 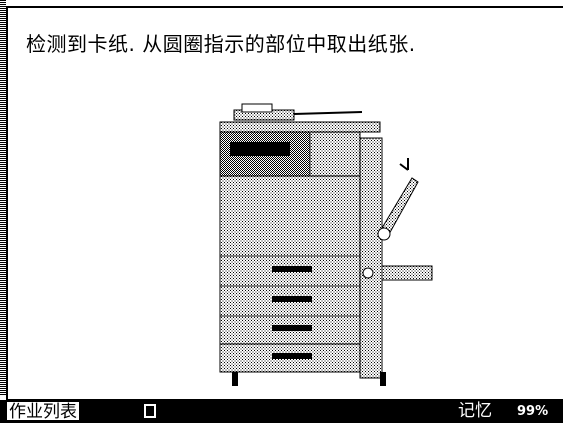 What do you see at coordinates (150, 411) in the screenshot?
I see `document-icon` at bounding box center [150, 411].